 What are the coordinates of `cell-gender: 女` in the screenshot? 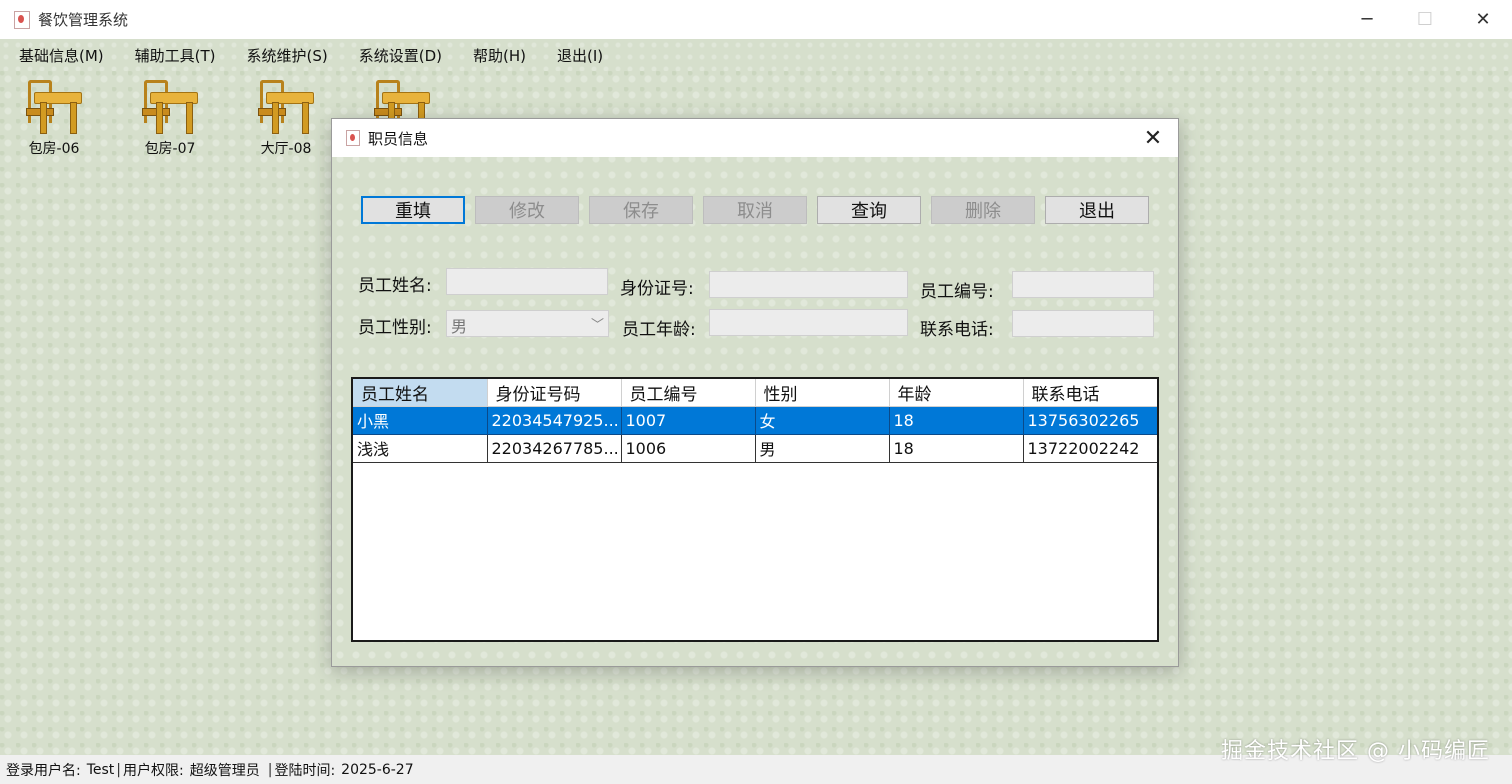 It's located at (822, 420).